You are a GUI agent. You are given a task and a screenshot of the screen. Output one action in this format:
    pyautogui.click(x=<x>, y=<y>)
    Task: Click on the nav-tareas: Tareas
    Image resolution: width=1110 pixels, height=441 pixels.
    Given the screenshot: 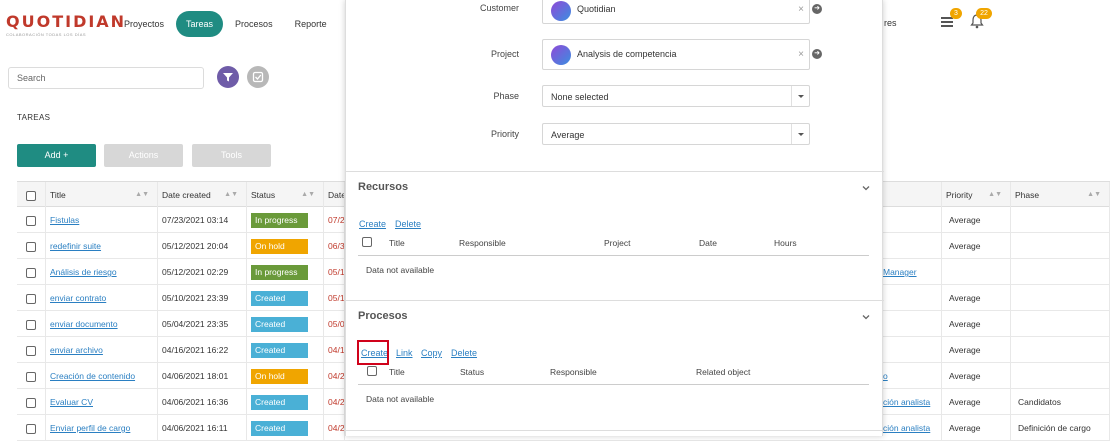 What is the action you would take?
    pyautogui.click(x=200, y=24)
    